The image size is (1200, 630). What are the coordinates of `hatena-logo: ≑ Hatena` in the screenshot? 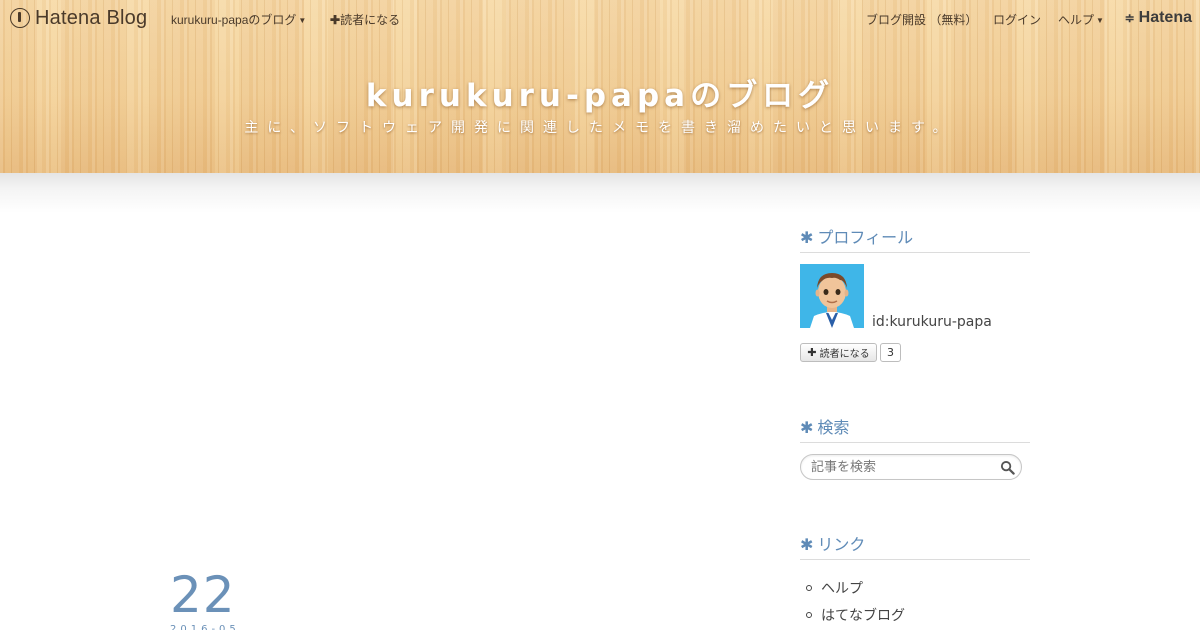 It's located at (1158, 18).